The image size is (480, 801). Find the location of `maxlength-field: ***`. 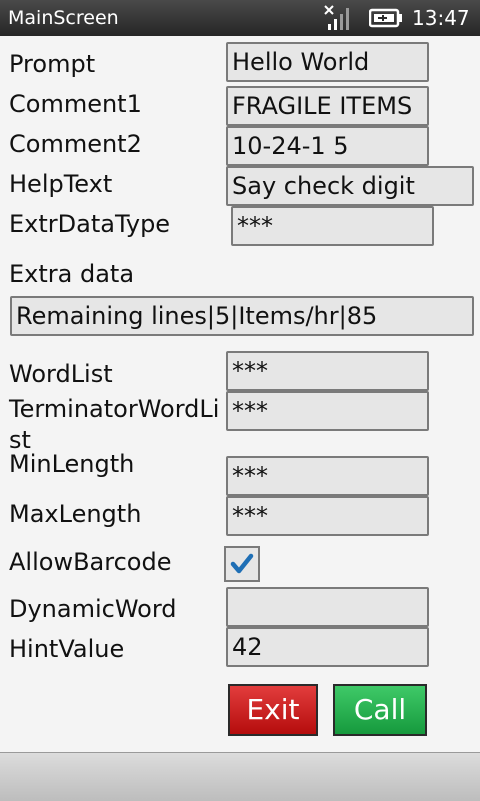

maxlength-field: *** is located at coordinates (327, 516).